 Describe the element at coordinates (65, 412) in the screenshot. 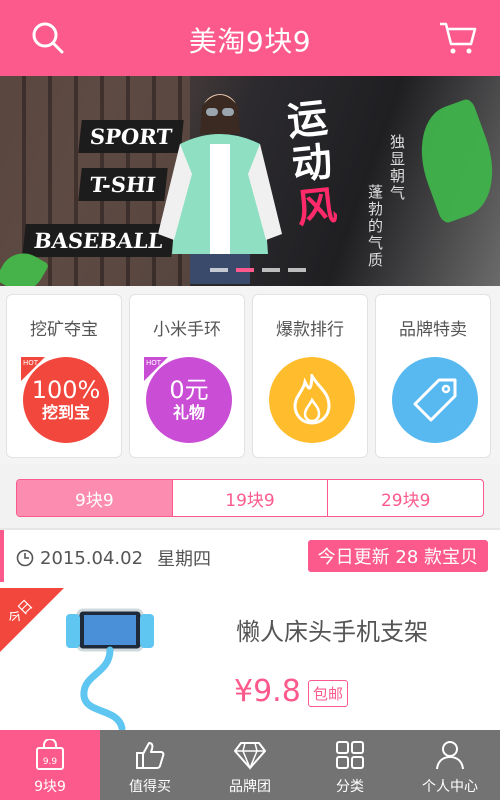

I see `feature-badge-subtext: 挖到宝` at that location.